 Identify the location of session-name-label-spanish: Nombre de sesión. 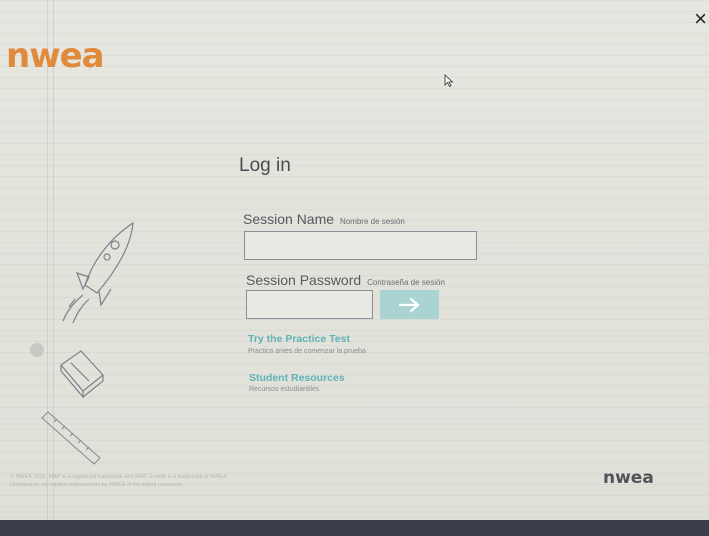
(372, 221).